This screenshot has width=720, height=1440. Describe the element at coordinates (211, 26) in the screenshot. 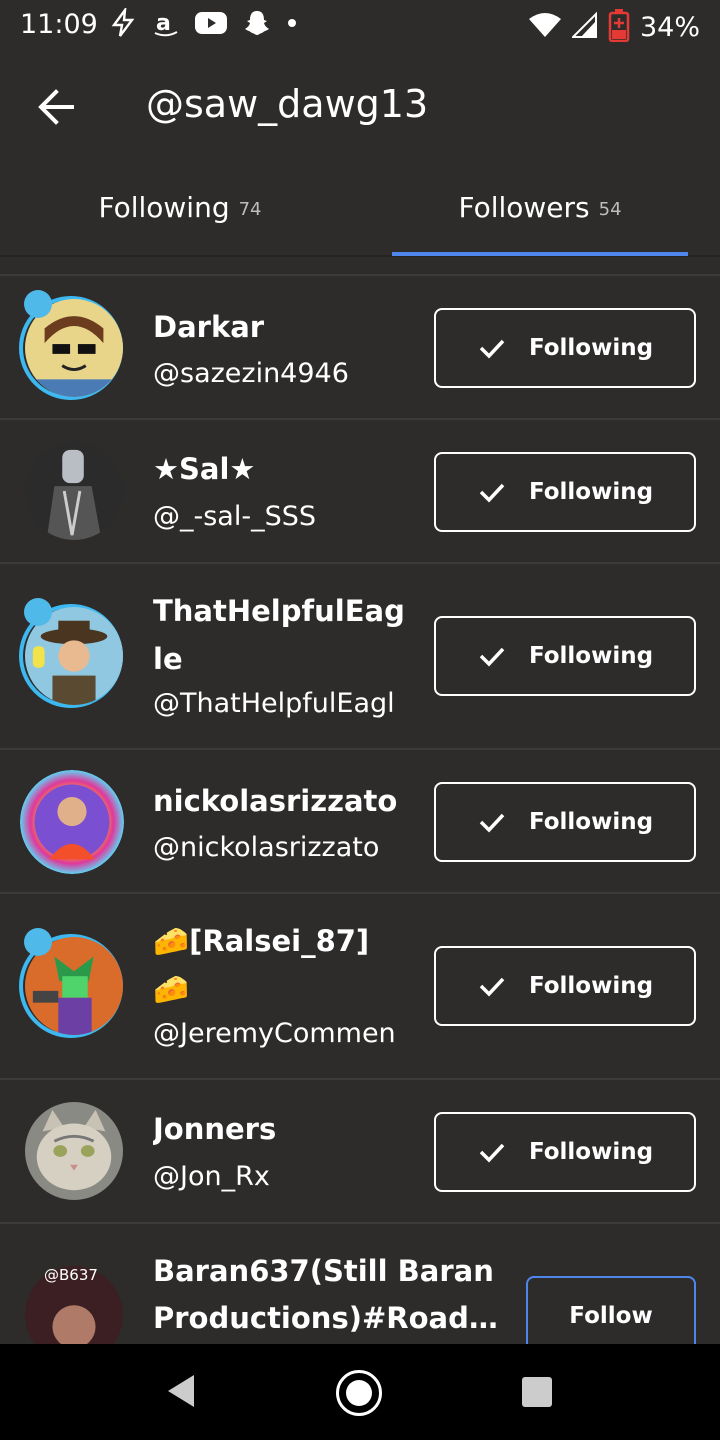

I see `youtube-icon` at that location.